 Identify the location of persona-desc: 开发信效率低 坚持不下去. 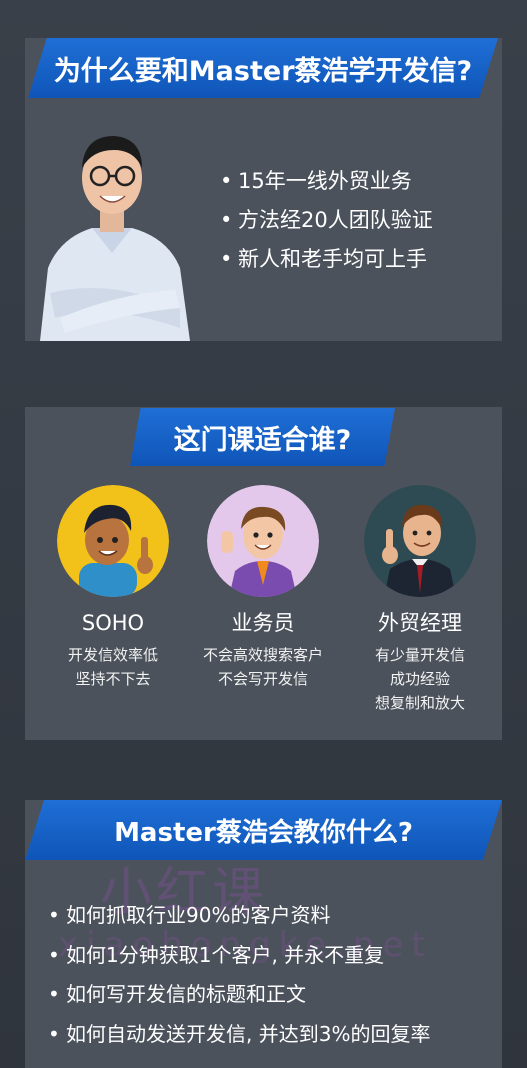
(112, 667).